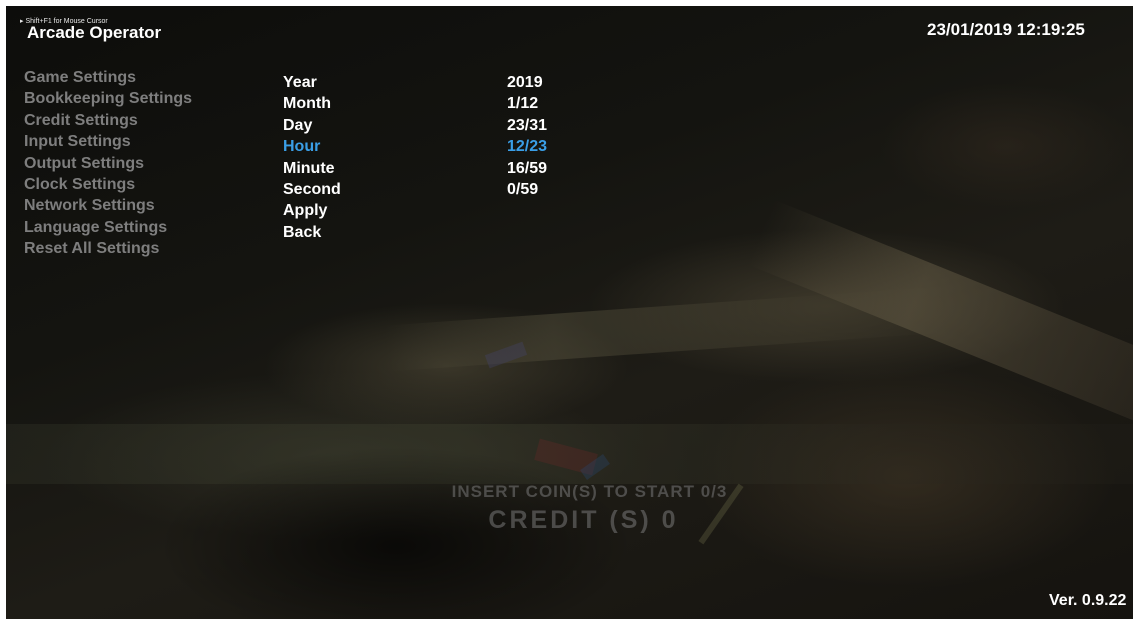  Describe the element at coordinates (108, 184) in the screenshot. I see `menu-item-clock-settings: Clock Settings` at that location.